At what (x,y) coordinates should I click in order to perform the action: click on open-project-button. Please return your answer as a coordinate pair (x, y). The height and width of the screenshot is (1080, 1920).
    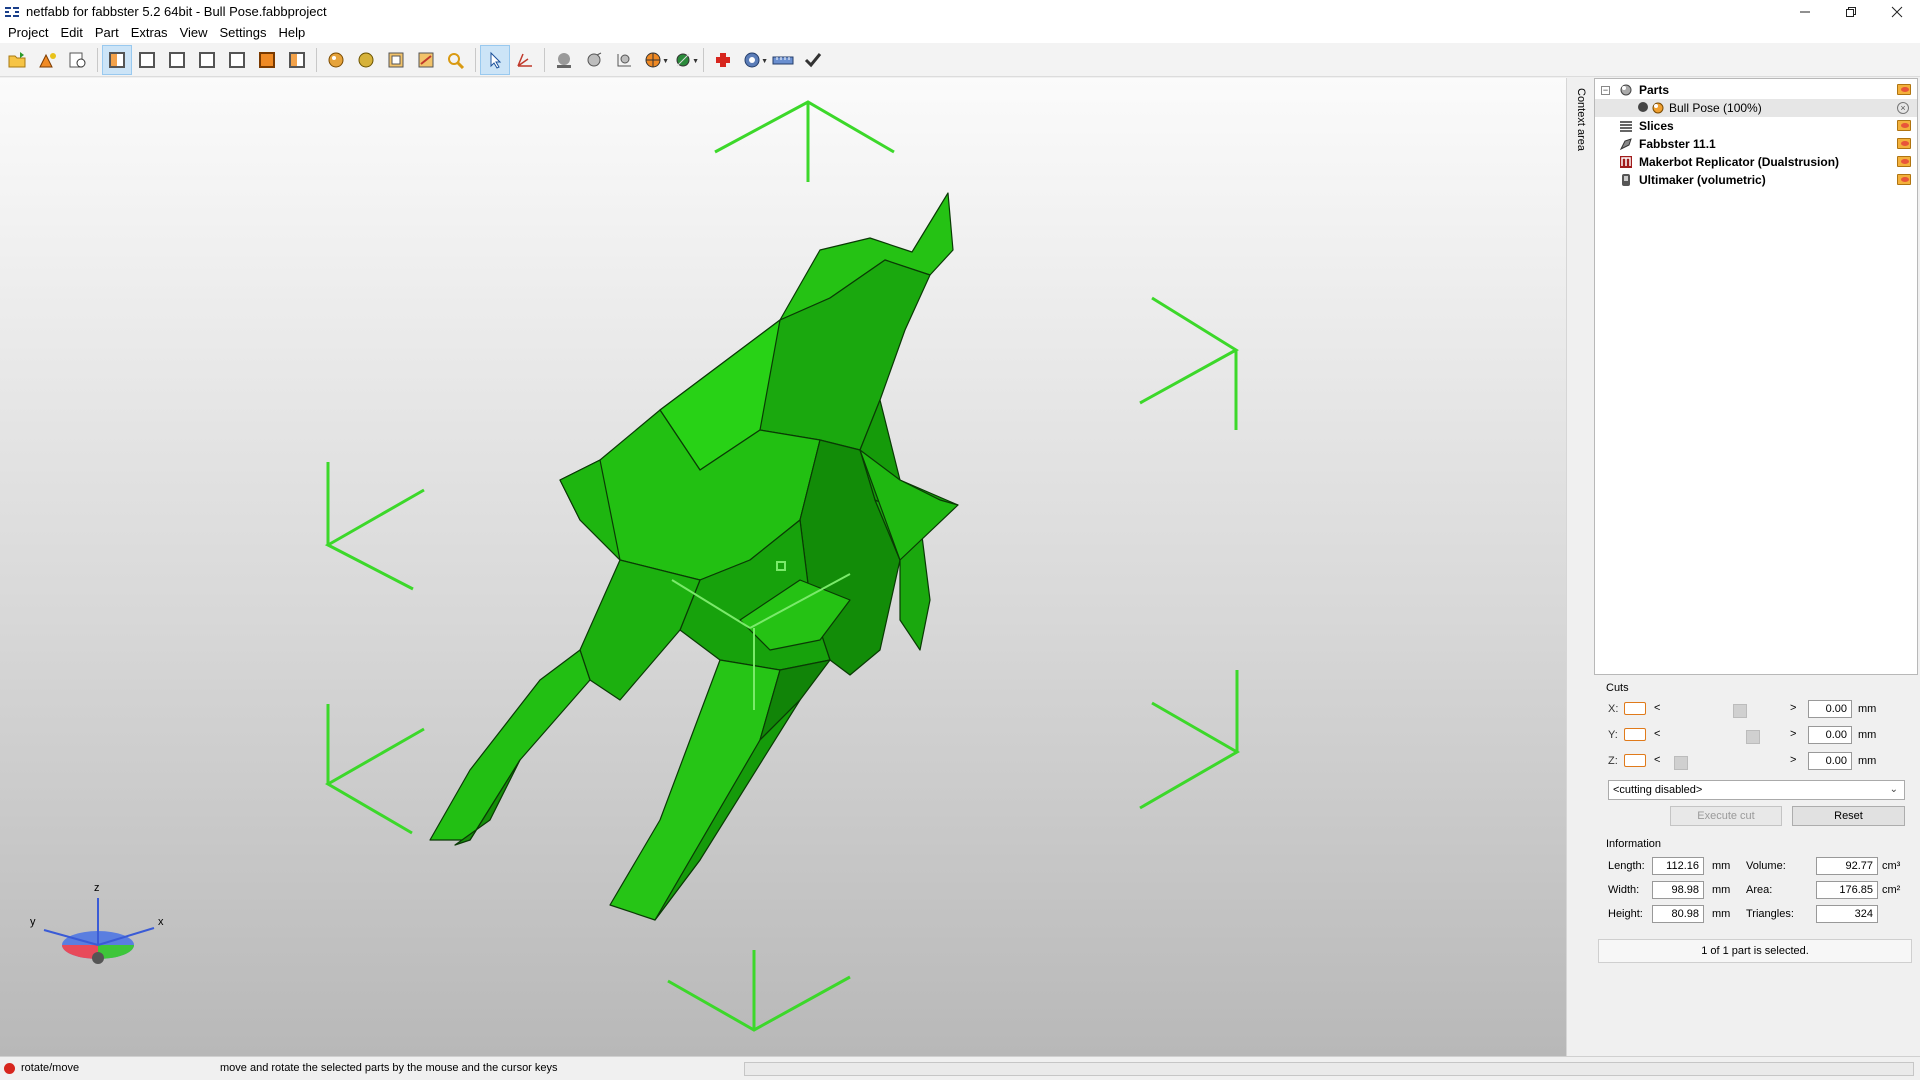
    Looking at the image, I should click on (18, 60).